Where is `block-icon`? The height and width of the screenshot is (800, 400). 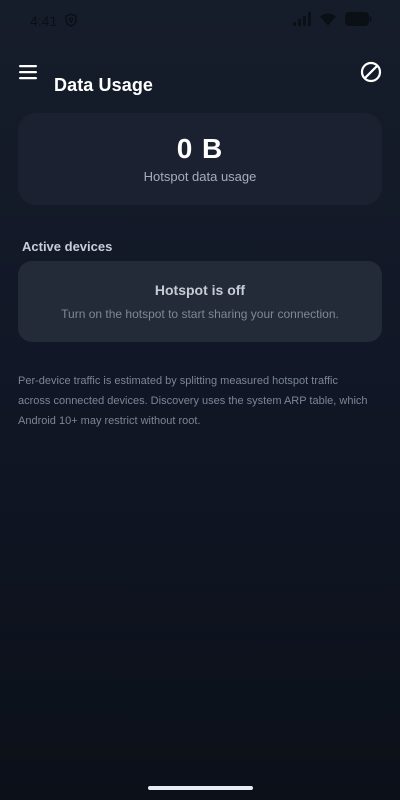
block-icon is located at coordinates (371, 74).